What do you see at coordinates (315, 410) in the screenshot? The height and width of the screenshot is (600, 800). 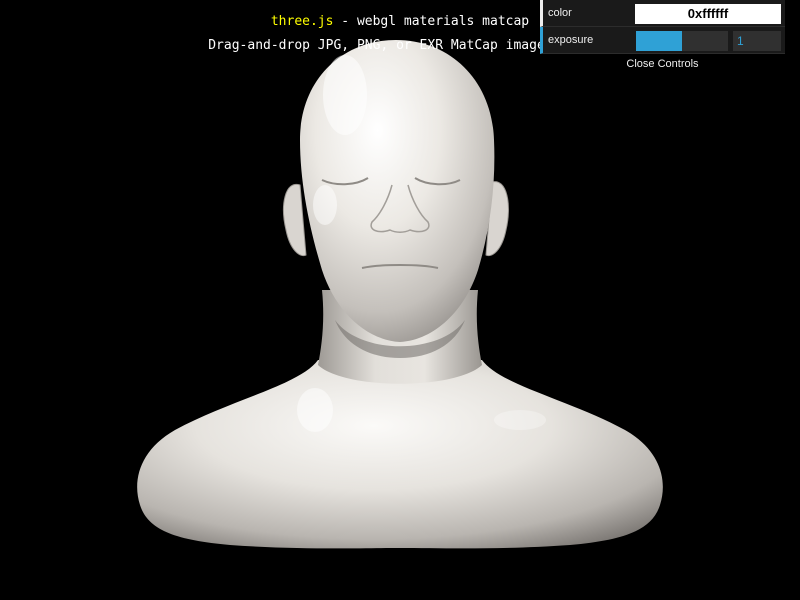 I see `shoulder-highlight` at bounding box center [315, 410].